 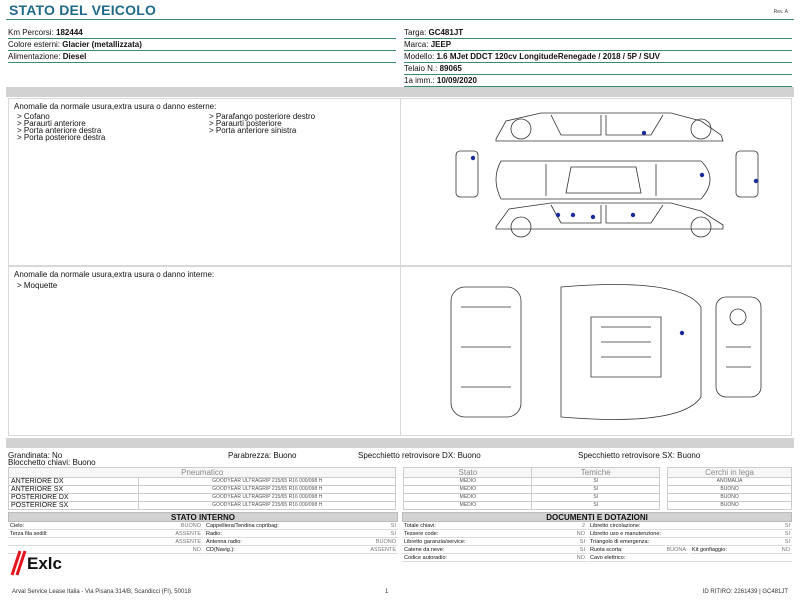 What do you see at coordinates (435, 542) in the screenshot?
I see `row-label: Libretto garanzia/service:` at bounding box center [435, 542].